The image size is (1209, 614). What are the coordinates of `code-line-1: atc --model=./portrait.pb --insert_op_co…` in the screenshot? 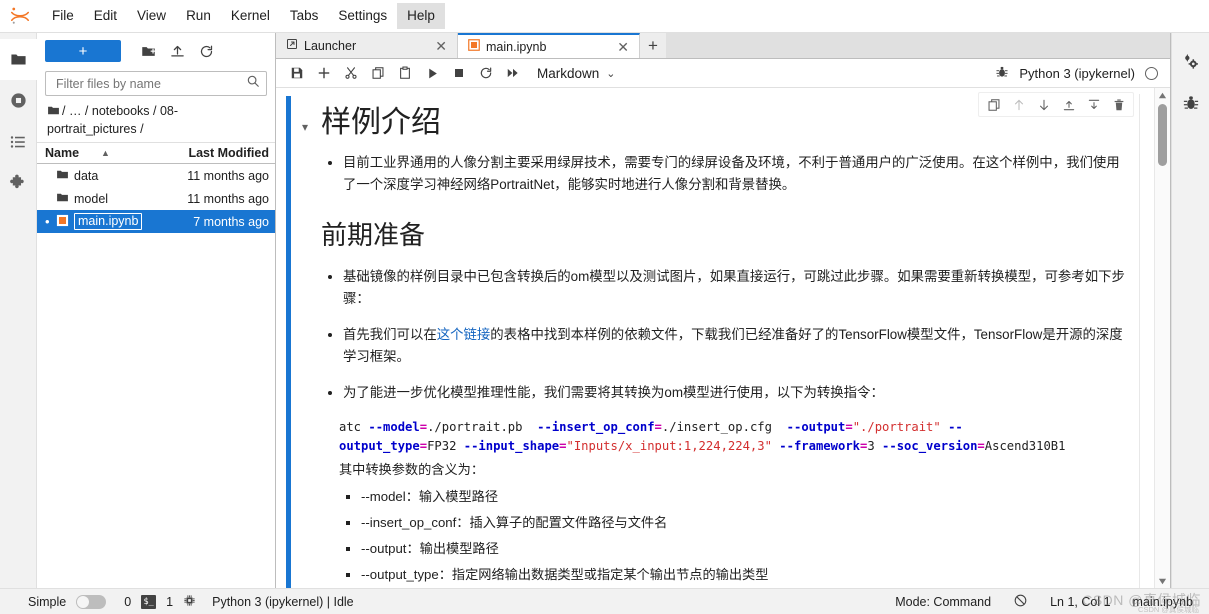 It's located at (651, 427).